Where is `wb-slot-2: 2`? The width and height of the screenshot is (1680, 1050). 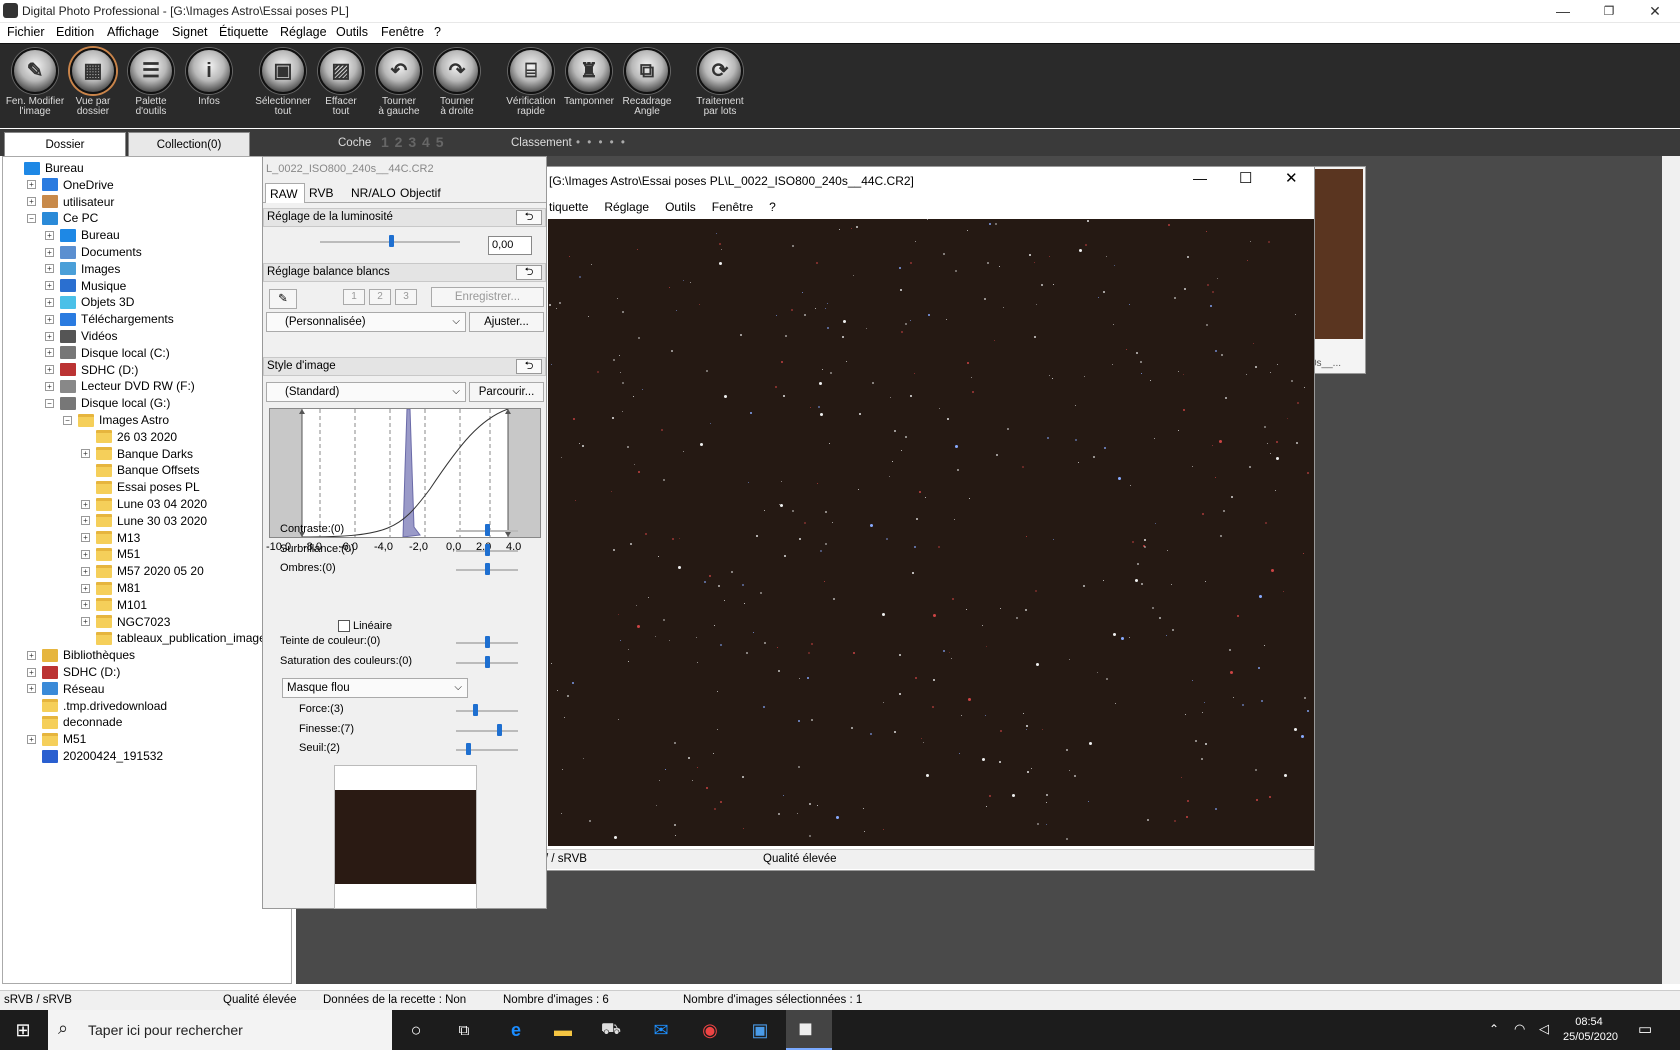
wb-slot-2: 2 is located at coordinates (380, 297).